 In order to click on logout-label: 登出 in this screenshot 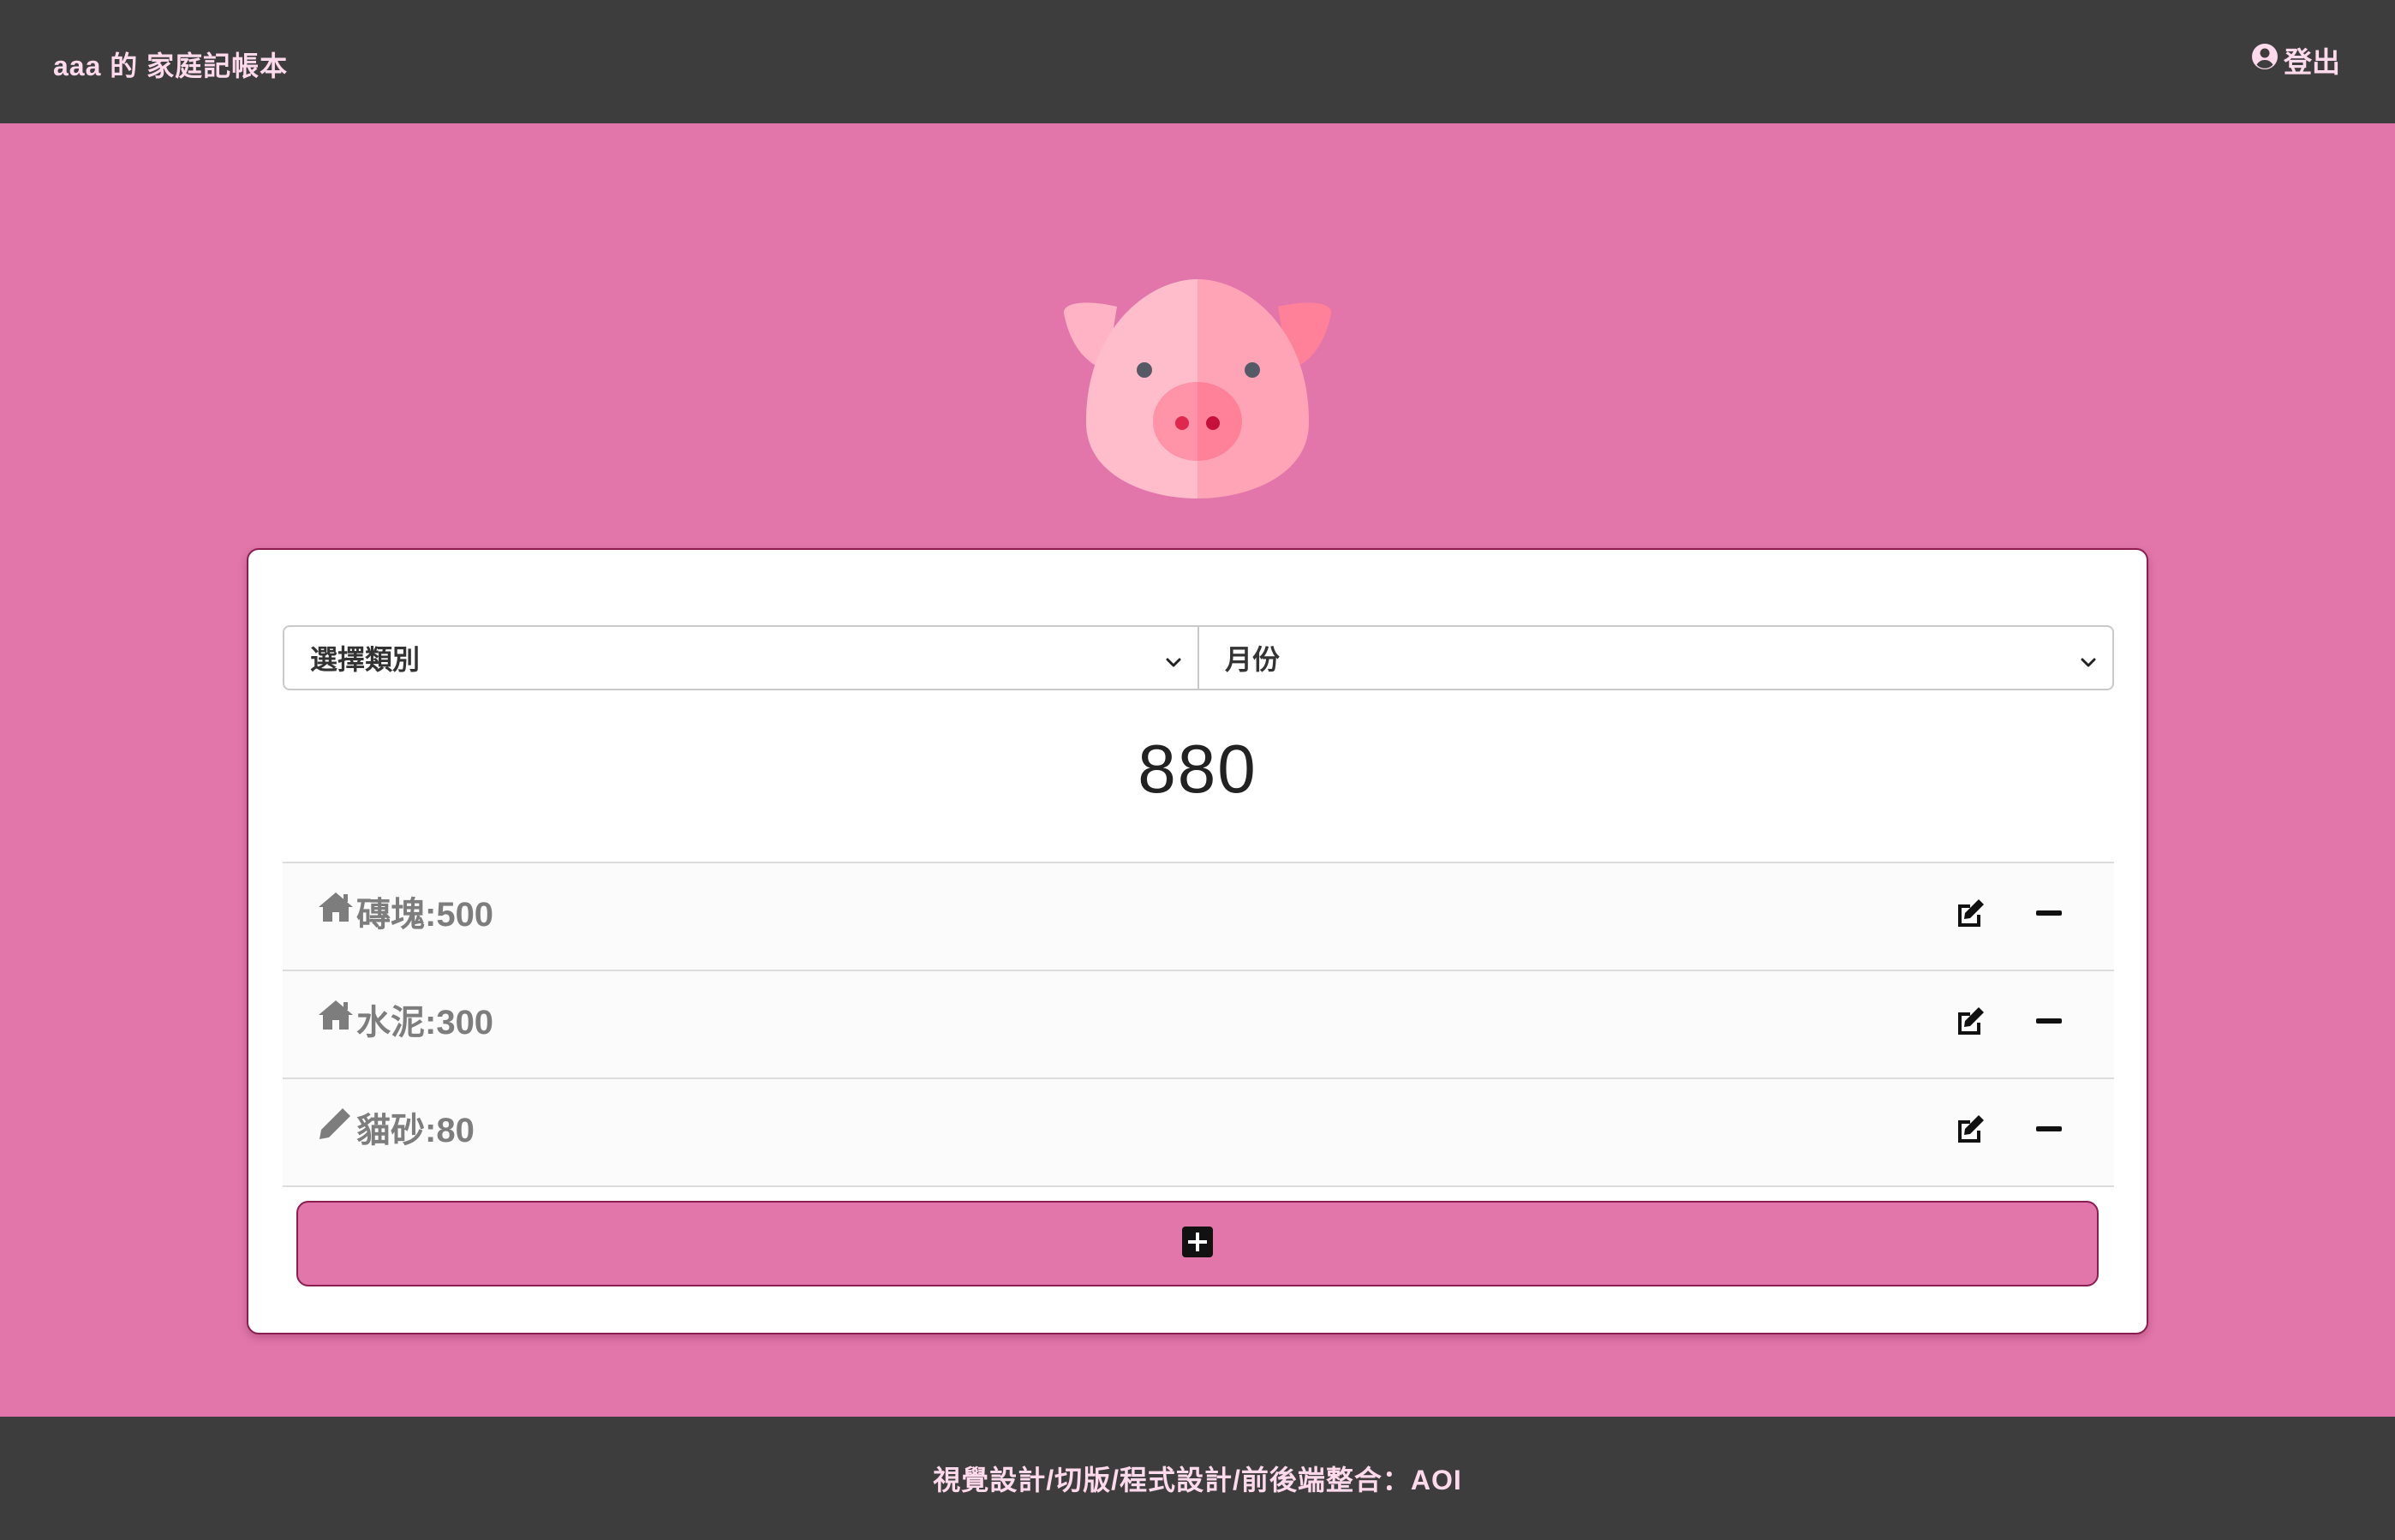, I will do `click(2312, 62)`.